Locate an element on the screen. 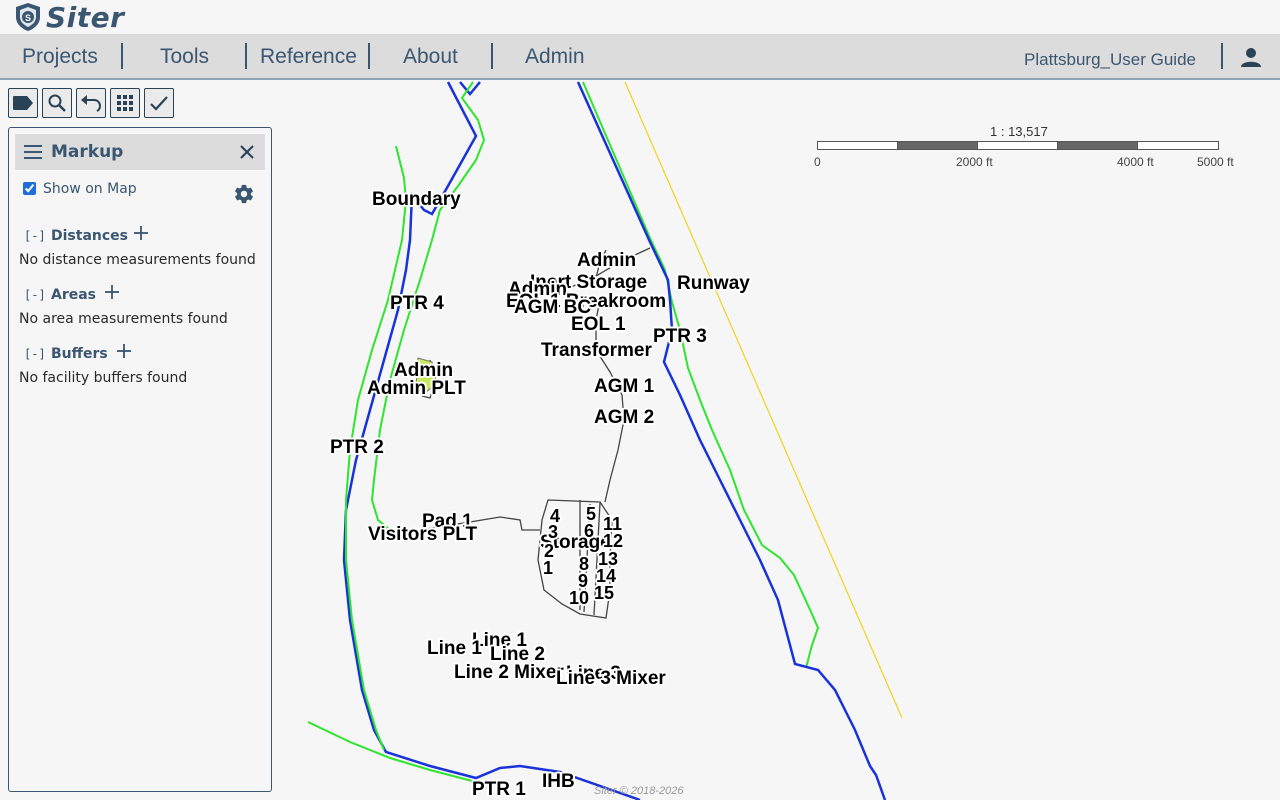 Image resolution: width=1280 pixels, height=800 pixels. pad-number: 6 is located at coordinates (589, 531).